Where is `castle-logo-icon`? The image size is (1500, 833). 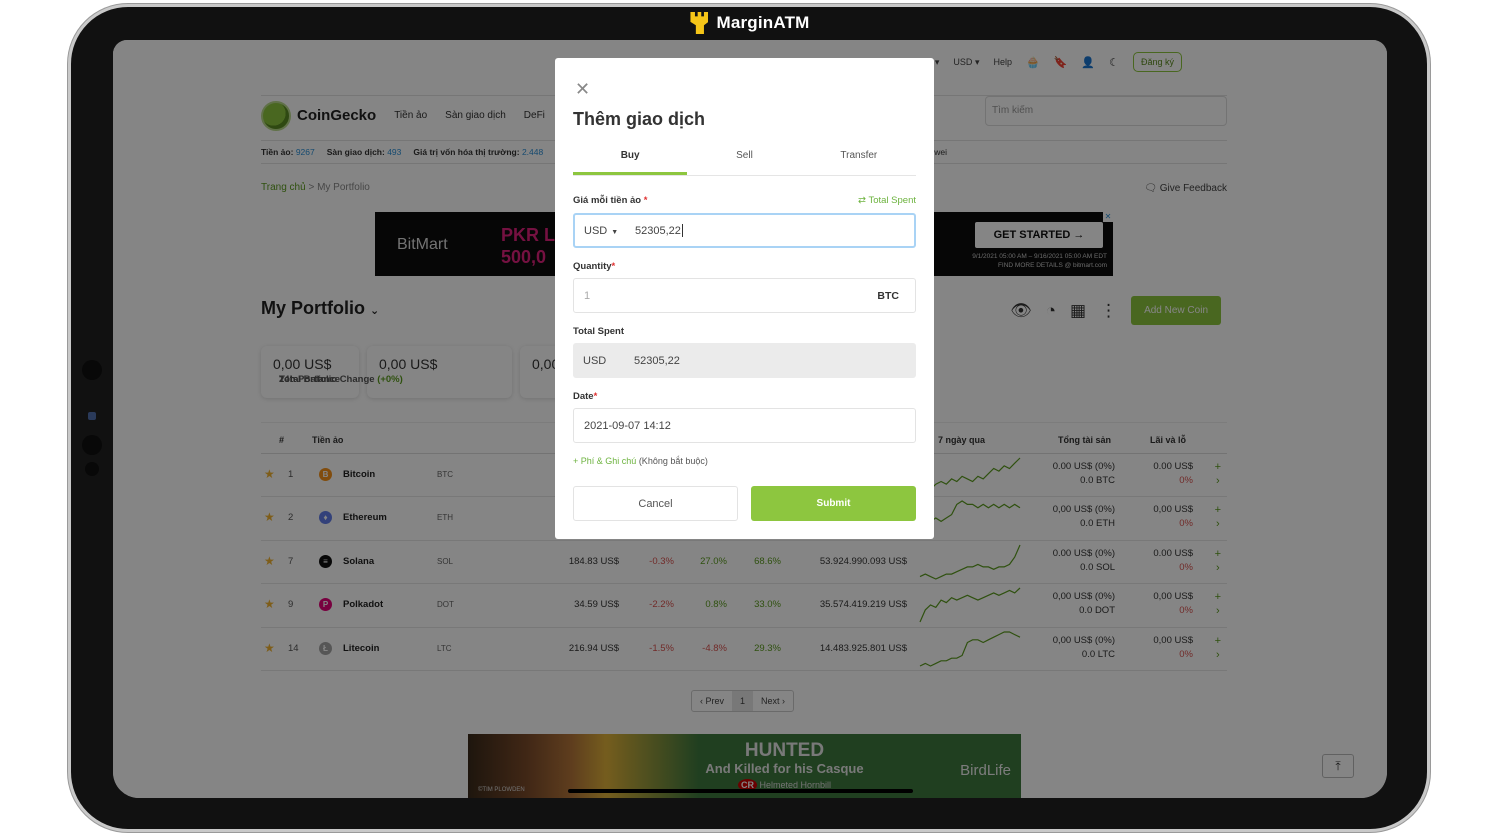
castle-logo-icon is located at coordinates (699, 23).